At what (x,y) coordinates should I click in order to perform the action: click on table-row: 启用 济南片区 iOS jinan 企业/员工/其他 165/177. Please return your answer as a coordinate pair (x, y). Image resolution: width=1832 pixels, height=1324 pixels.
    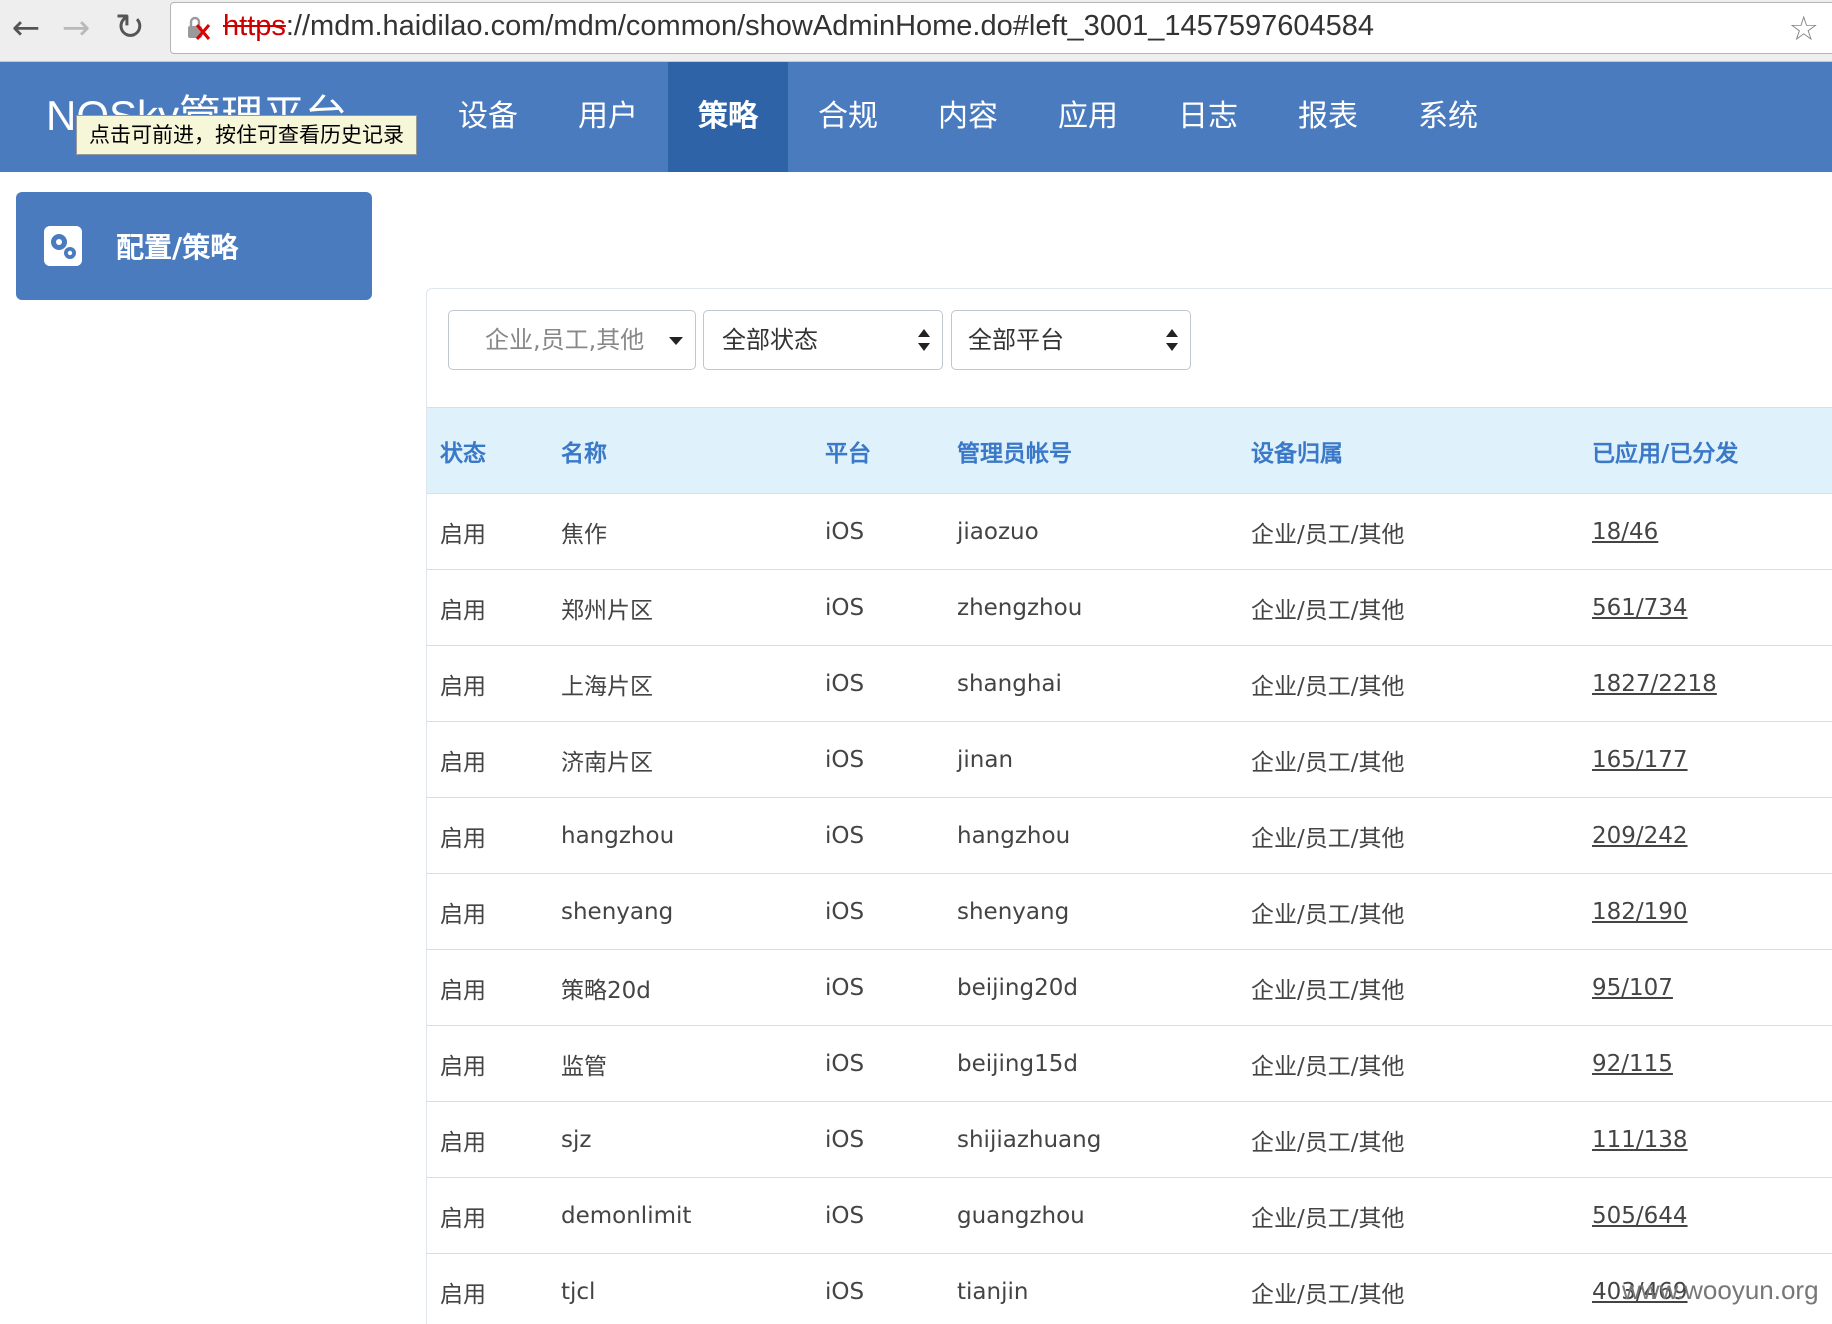
    Looking at the image, I should click on (1129, 759).